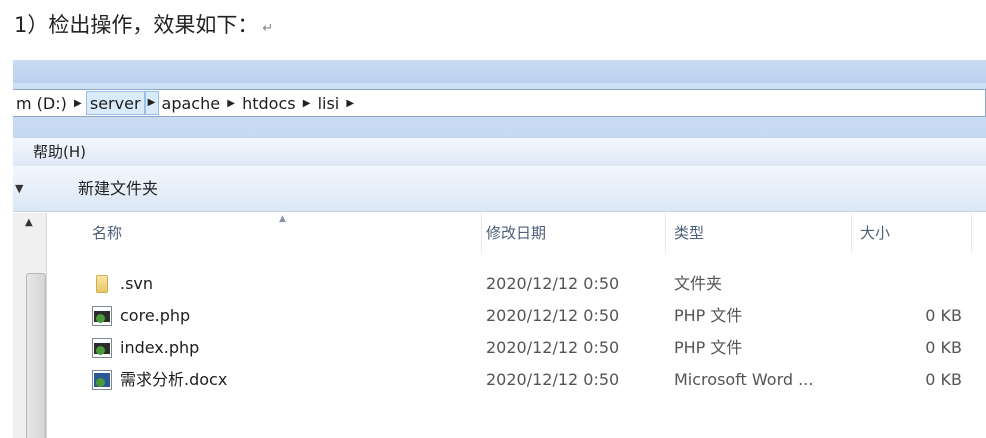  Describe the element at coordinates (191, 103) in the screenshot. I see `breadcrumb-apache: apache` at that location.